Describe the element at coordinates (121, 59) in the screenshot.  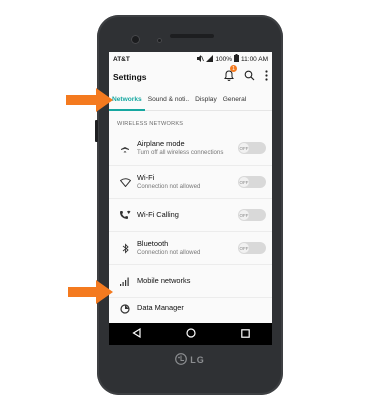
I see `carrier-label: AT&T` at that location.